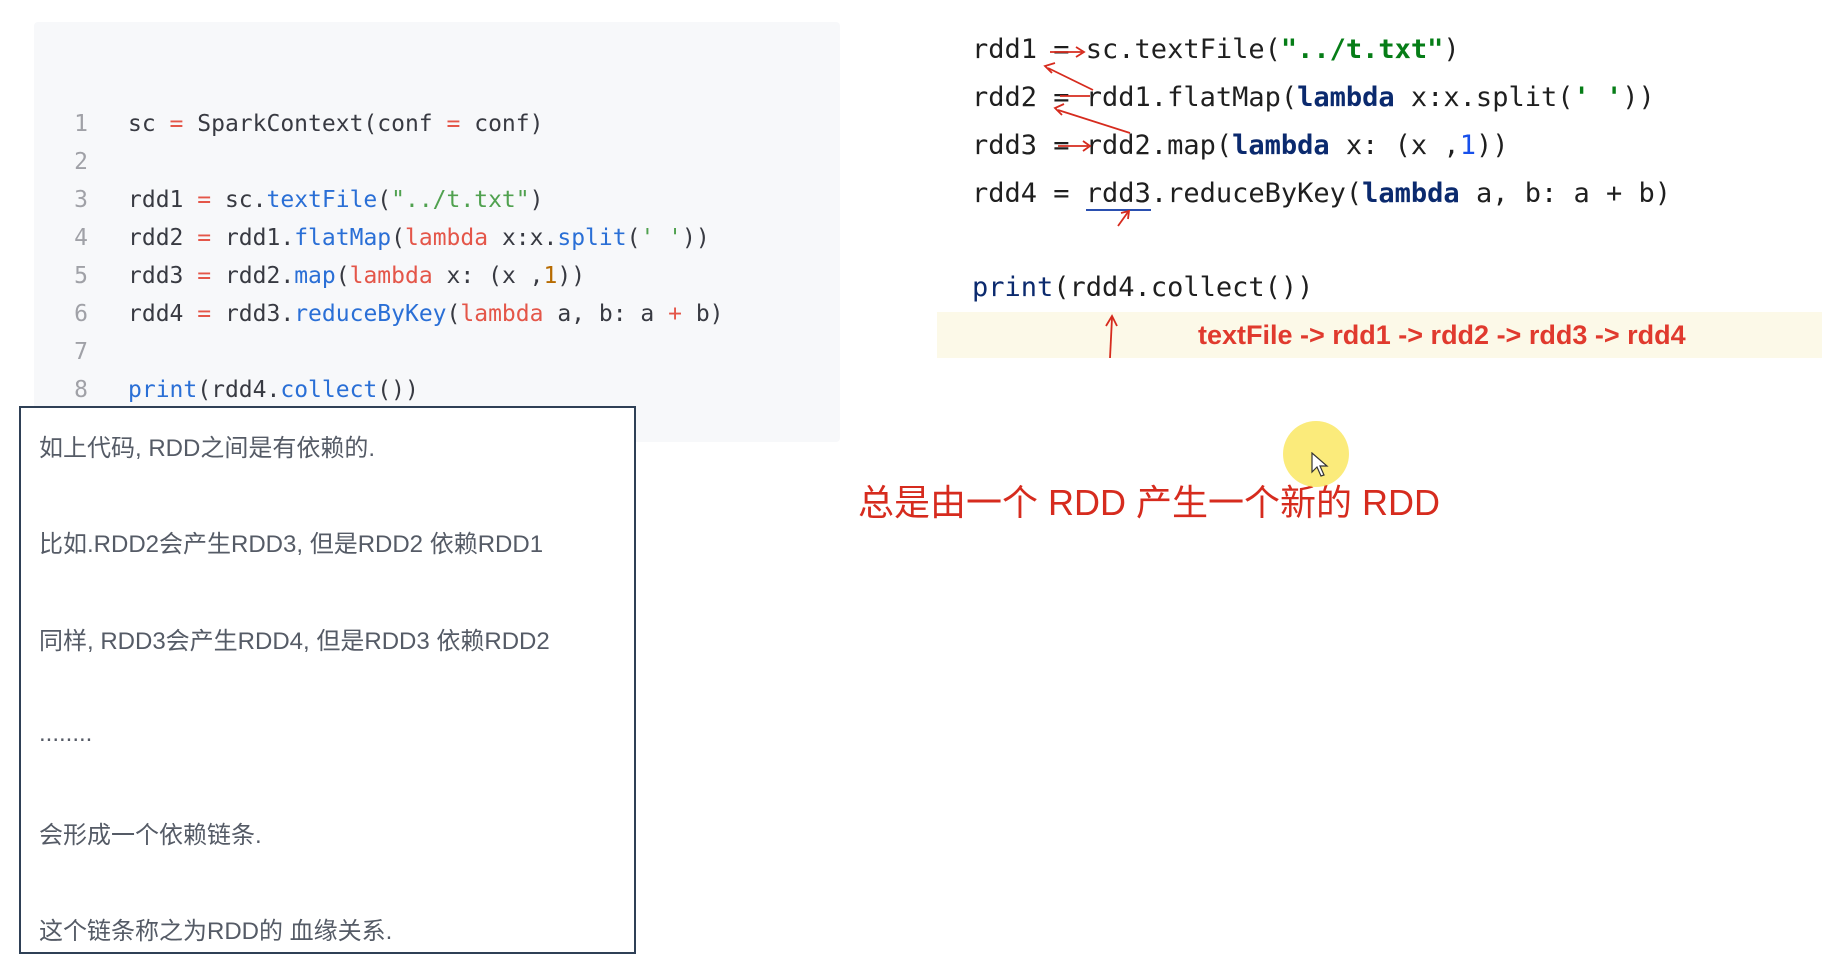  I want to click on mouse-cursor-icon, so click(1320, 464).